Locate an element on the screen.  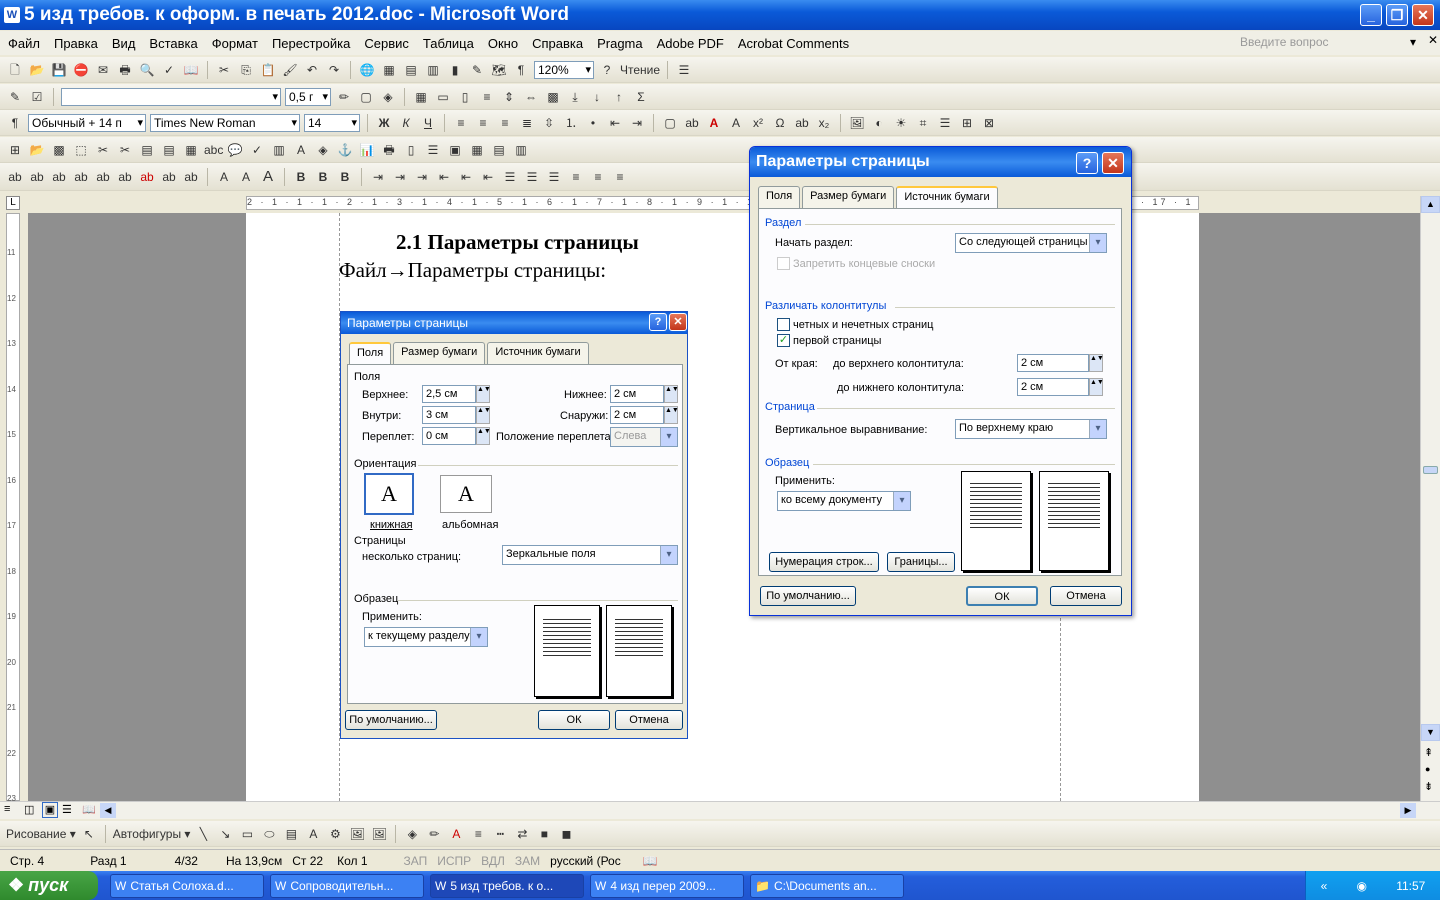
align-icon: ≡ is located at coordinates (487, 97).